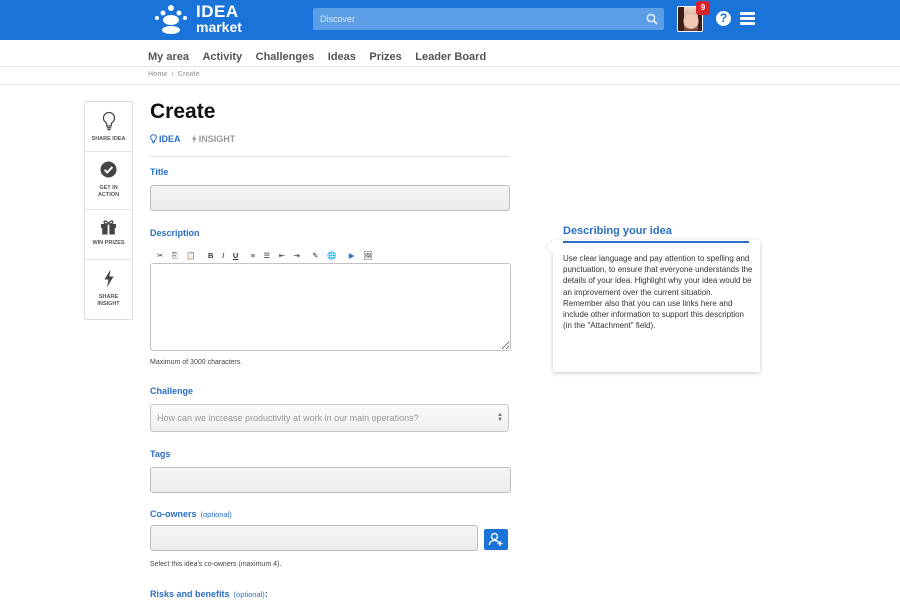 This screenshot has width=900, height=600. I want to click on add-coowner-button, so click(496, 539).